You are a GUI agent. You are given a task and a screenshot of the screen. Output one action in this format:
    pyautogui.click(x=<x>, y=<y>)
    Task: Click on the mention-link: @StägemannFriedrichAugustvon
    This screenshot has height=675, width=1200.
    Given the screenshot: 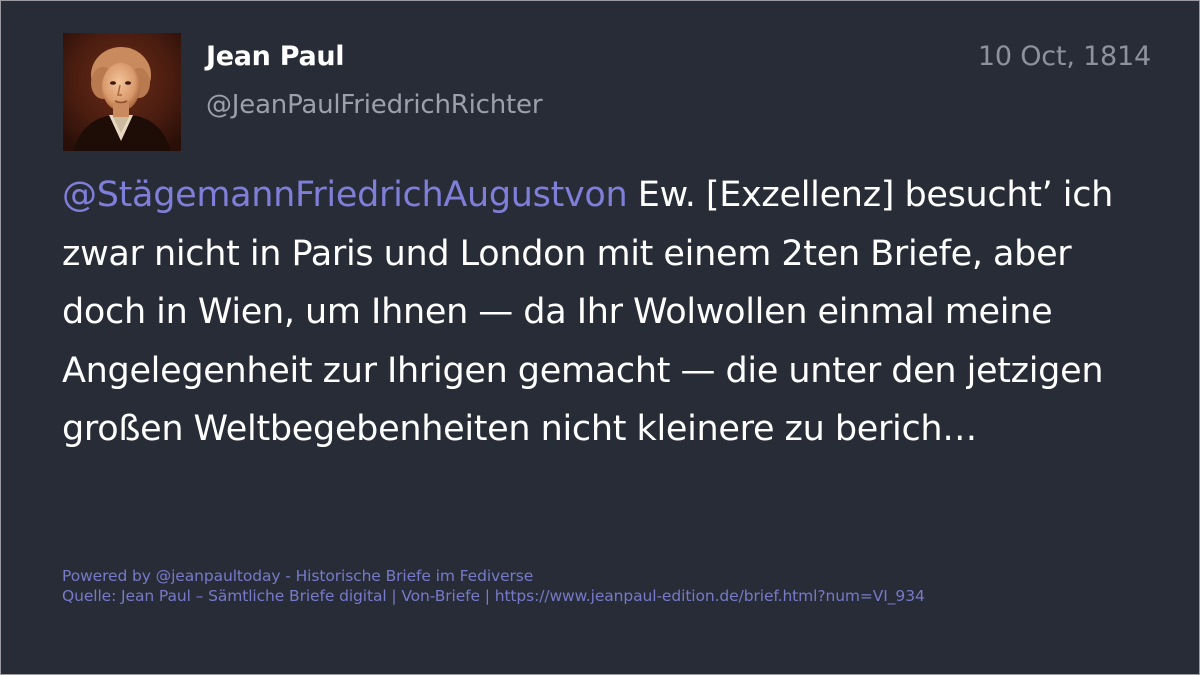 What is the action you would take?
    pyautogui.click(x=345, y=195)
    